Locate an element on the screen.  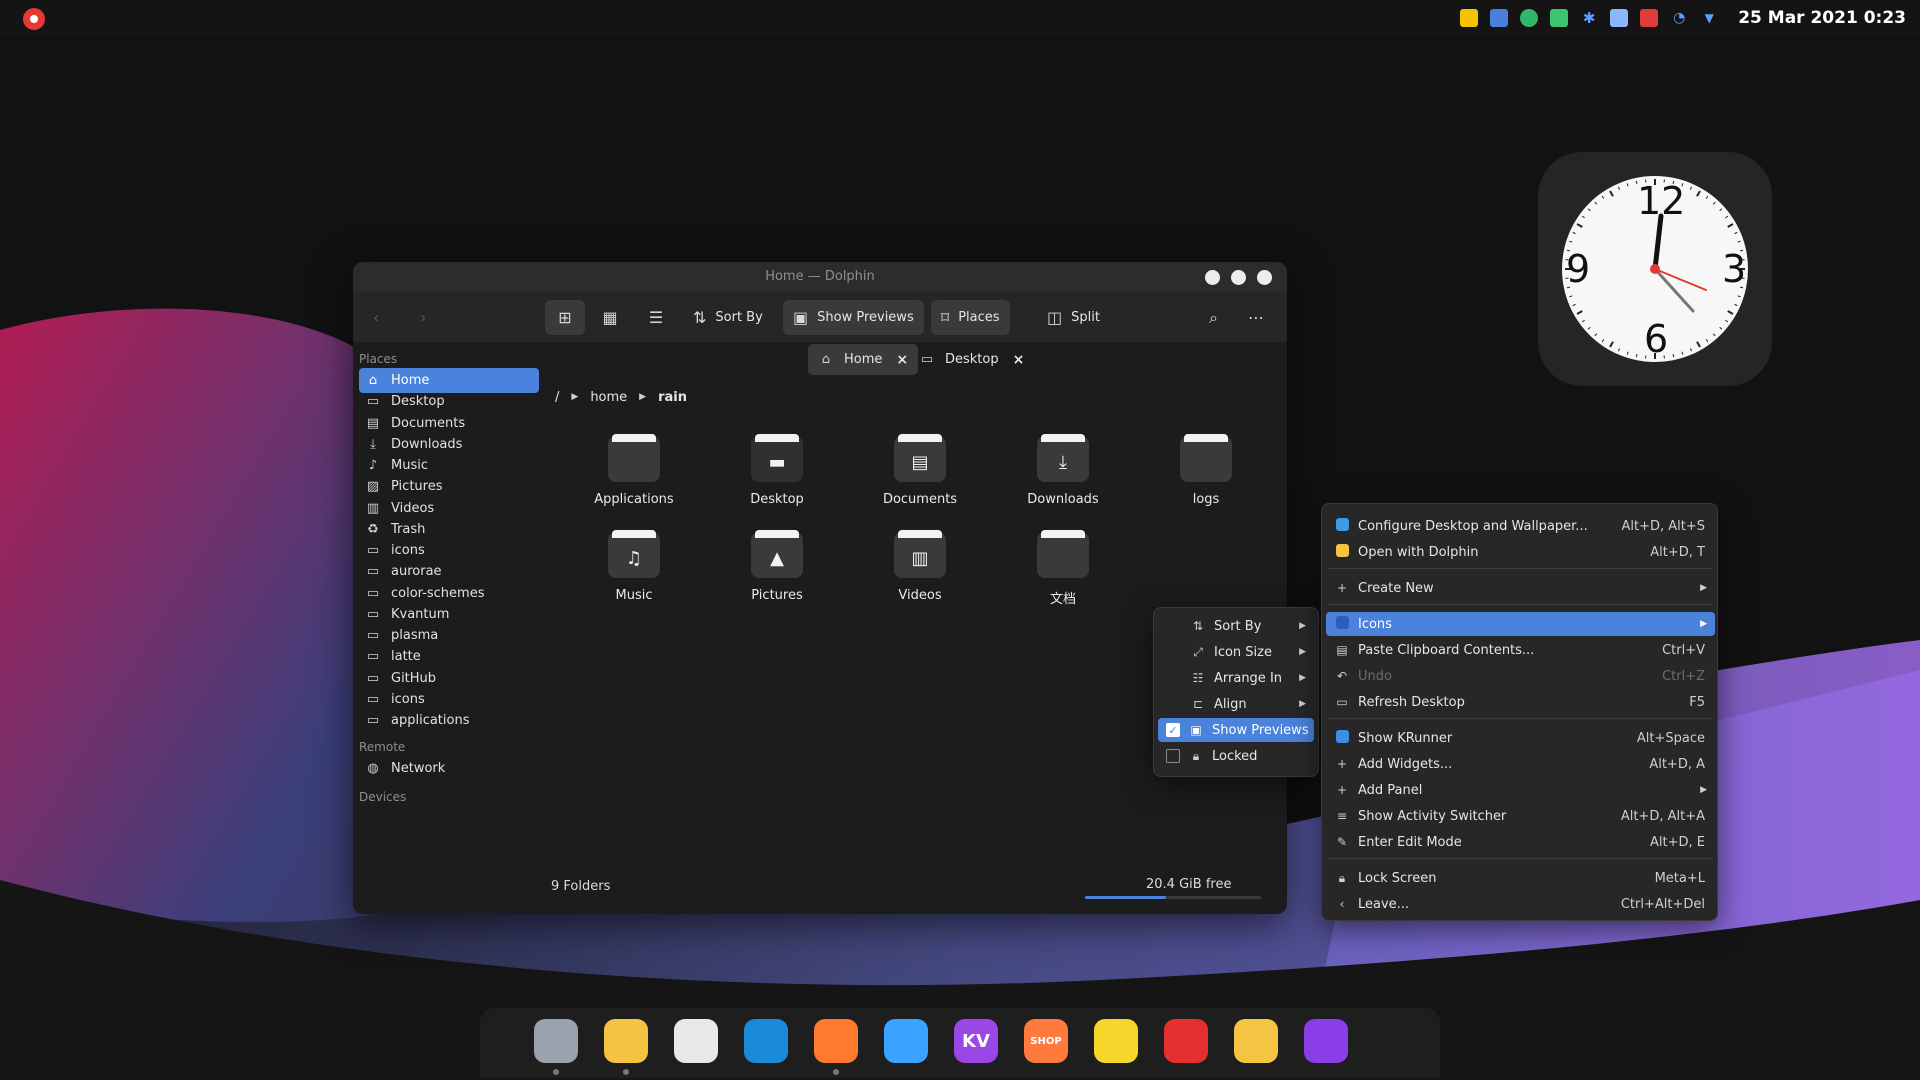
folder-item: 文档 is located at coordinates (1063, 571).